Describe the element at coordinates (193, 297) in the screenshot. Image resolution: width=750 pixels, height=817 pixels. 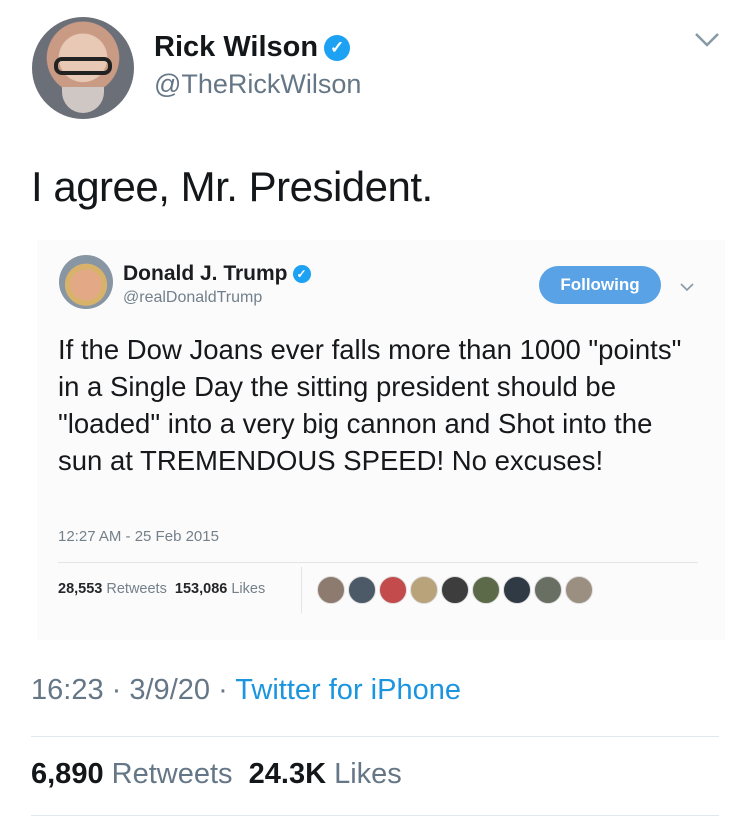
I see `quoted-author-handle: @realDonaldTrump` at that location.